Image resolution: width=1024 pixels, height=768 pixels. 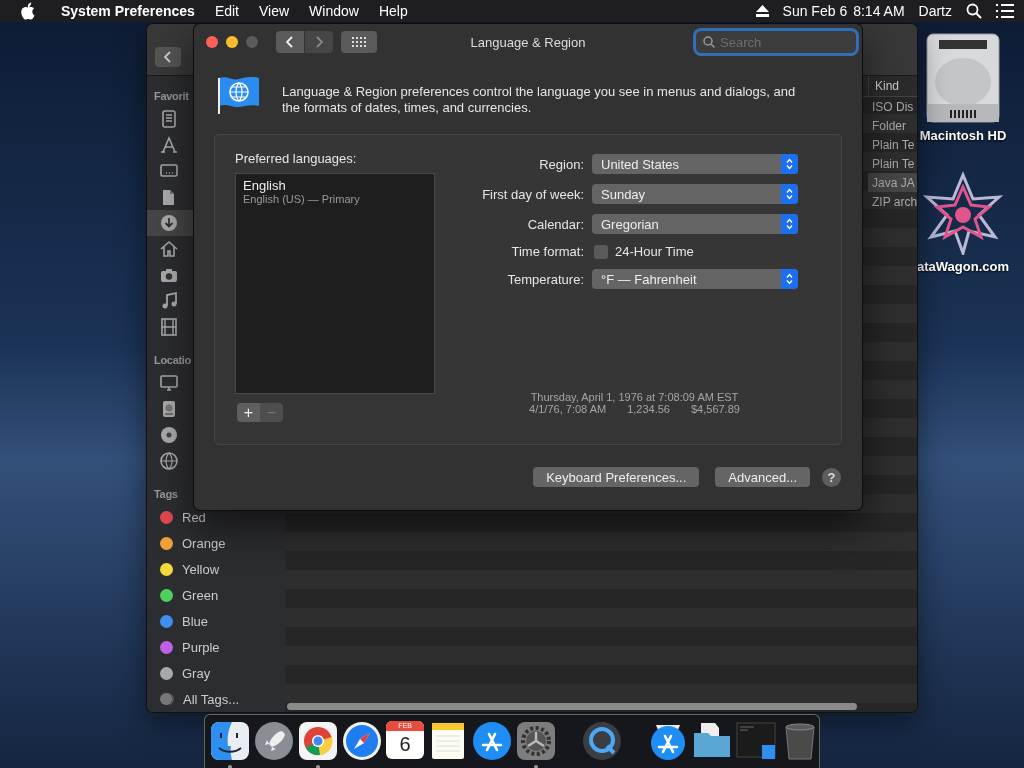 What do you see at coordinates (695, 224) in the screenshot?
I see `popup-menu: Gregorian` at bounding box center [695, 224].